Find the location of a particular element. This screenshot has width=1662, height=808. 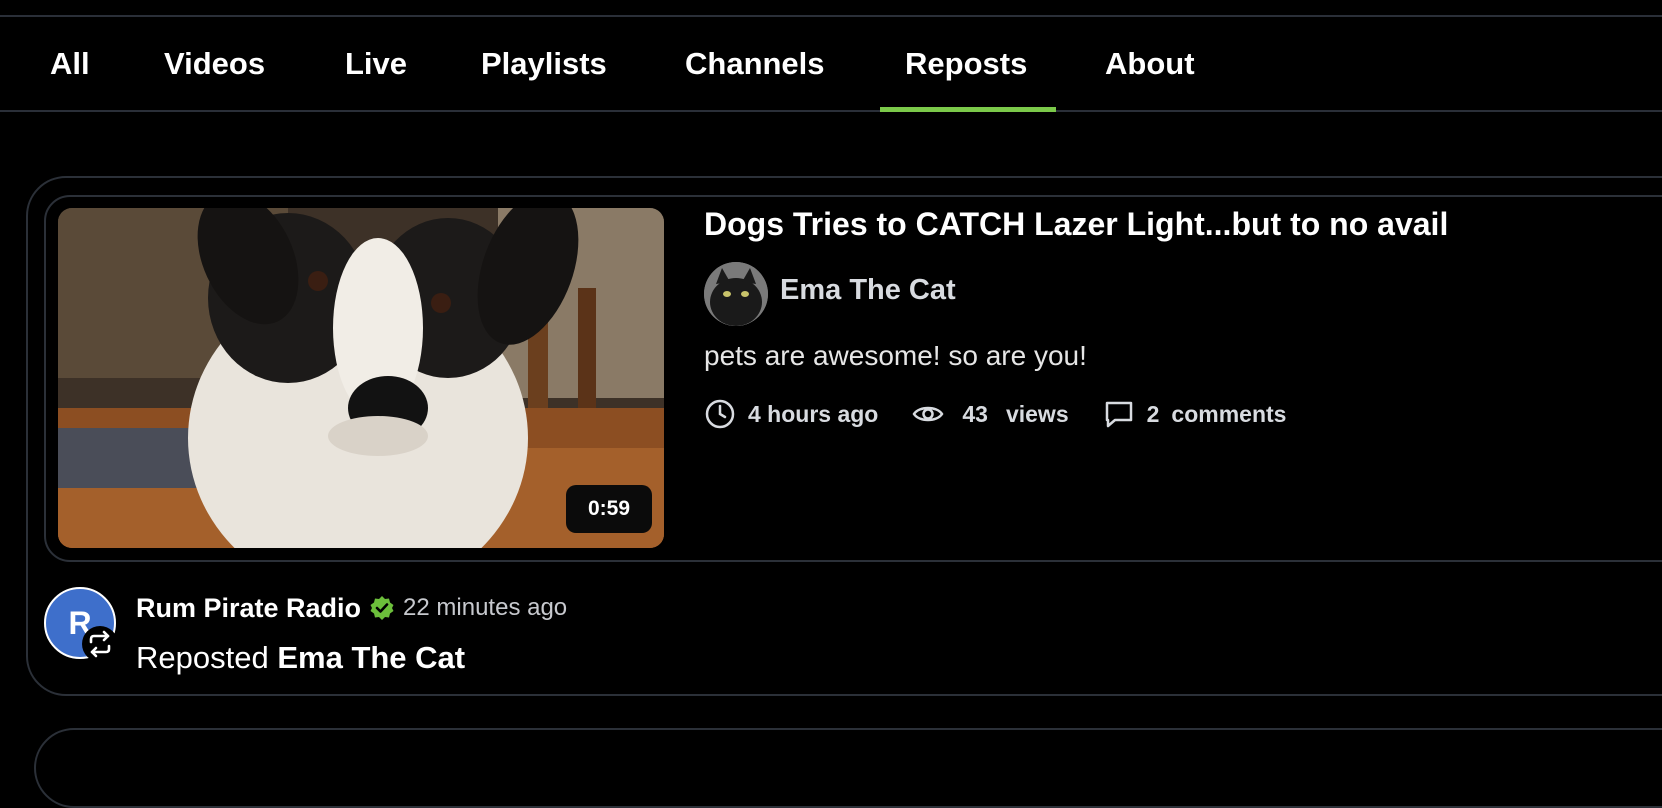

views-count: 43 is located at coordinates (975, 413).